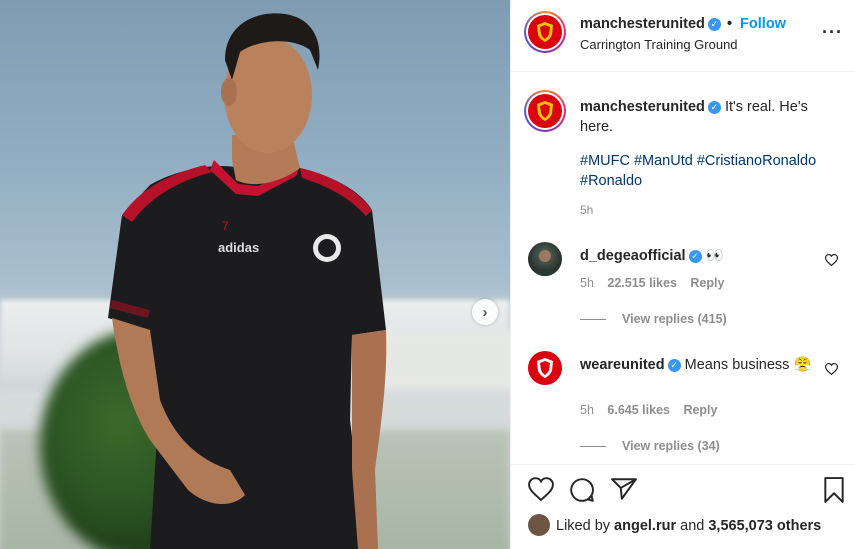  I want to click on view-replies-button: View replies (415), so click(653, 319).